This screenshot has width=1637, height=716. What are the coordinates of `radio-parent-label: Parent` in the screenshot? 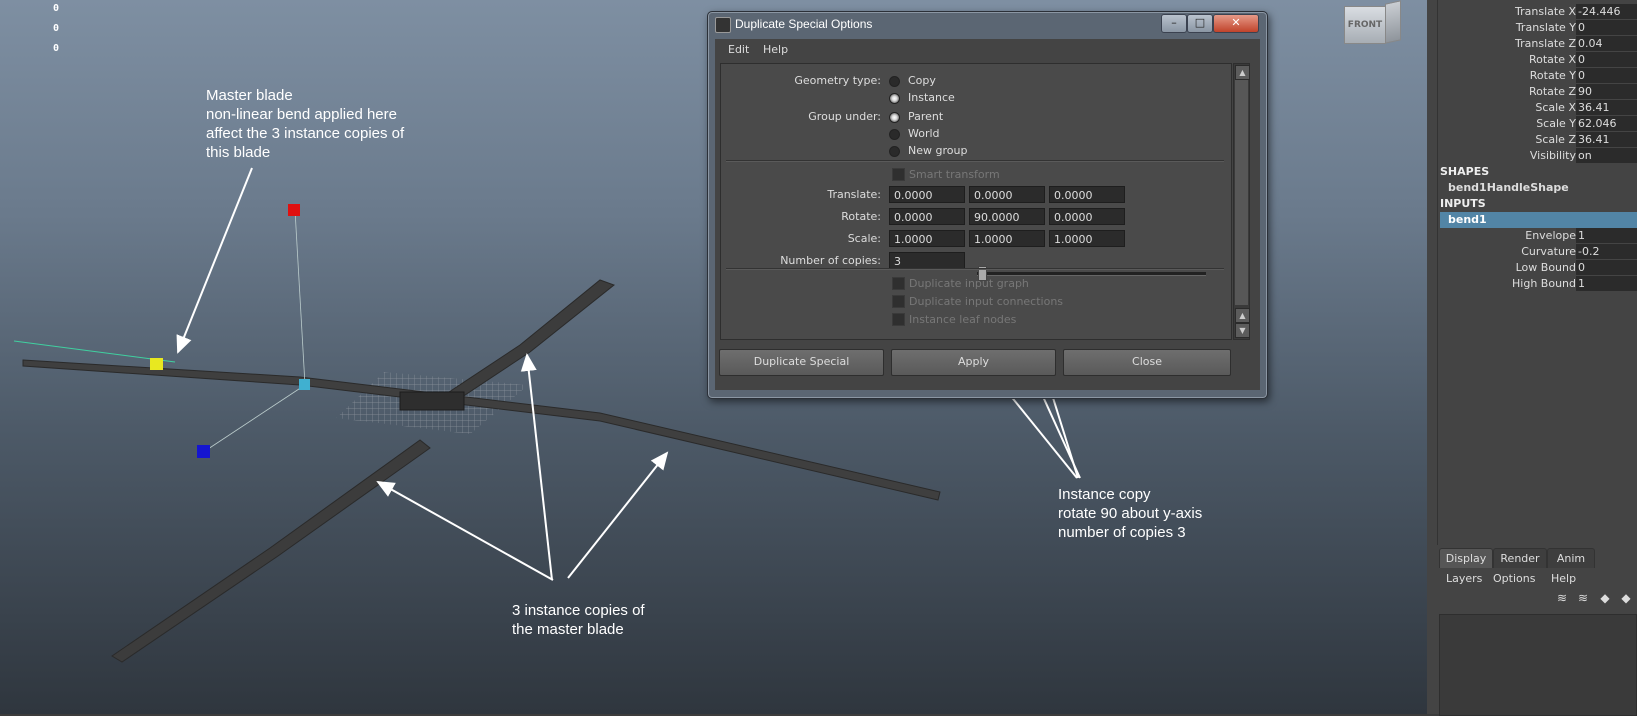 It's located at (926, 116).